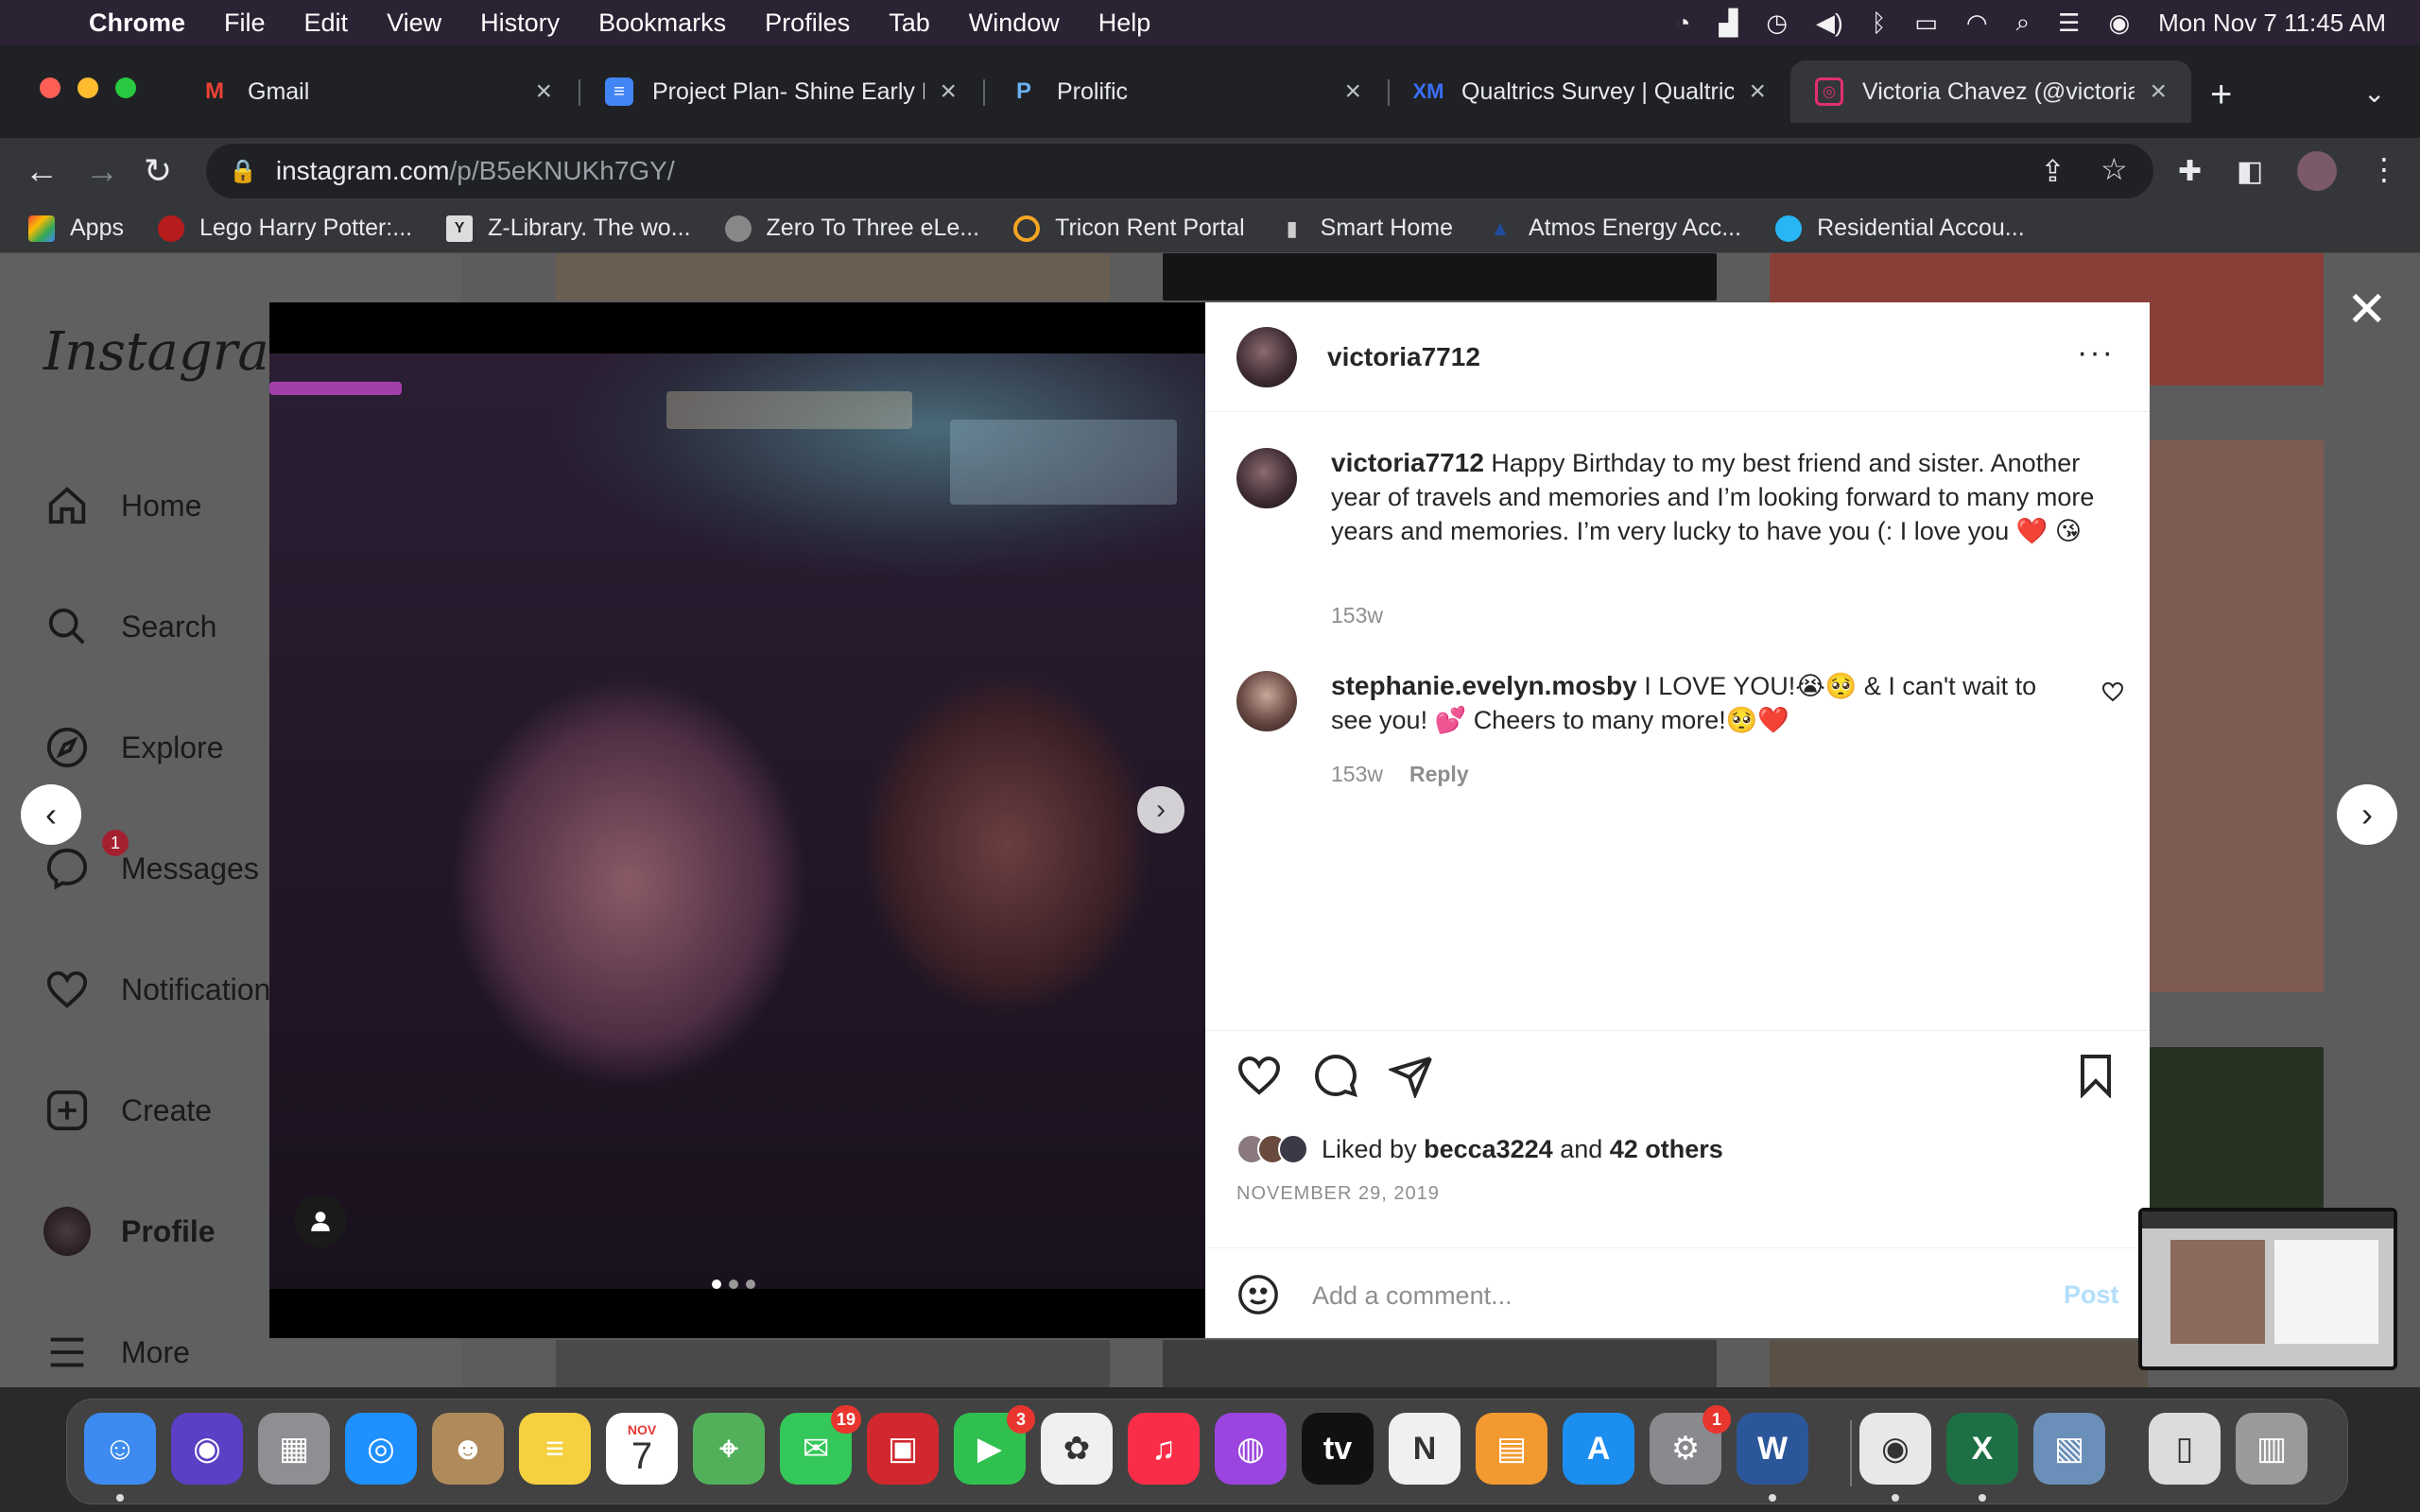 This screenshot has width=2420, height=1512. What do you see at coordinates (376, 91) in the screenshot?
I see `tab-gmail: M Gmail ×` at bounding box center [376, 91].